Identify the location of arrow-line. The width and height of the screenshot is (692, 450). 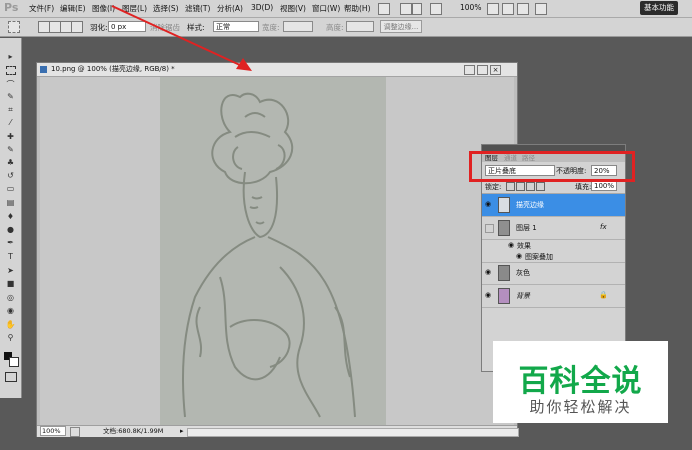
(177, 36).